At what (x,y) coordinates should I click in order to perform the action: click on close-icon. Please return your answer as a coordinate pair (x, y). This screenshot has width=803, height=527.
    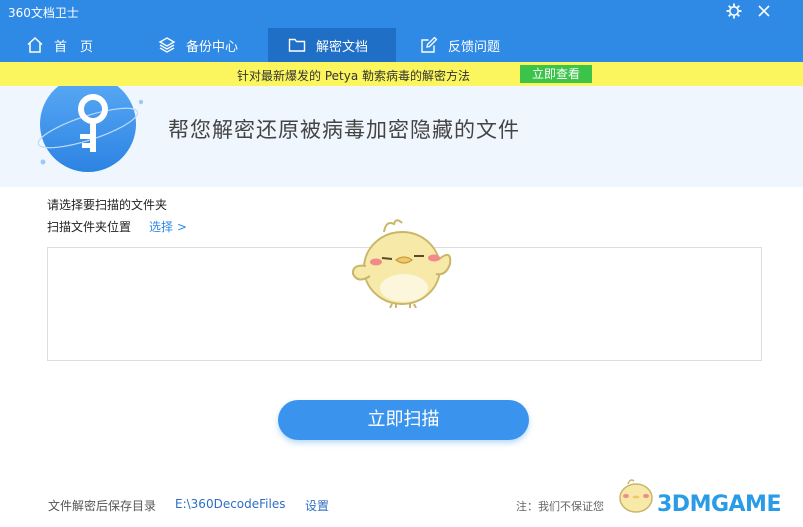
    Looking at the image, I should click on (764, 11).